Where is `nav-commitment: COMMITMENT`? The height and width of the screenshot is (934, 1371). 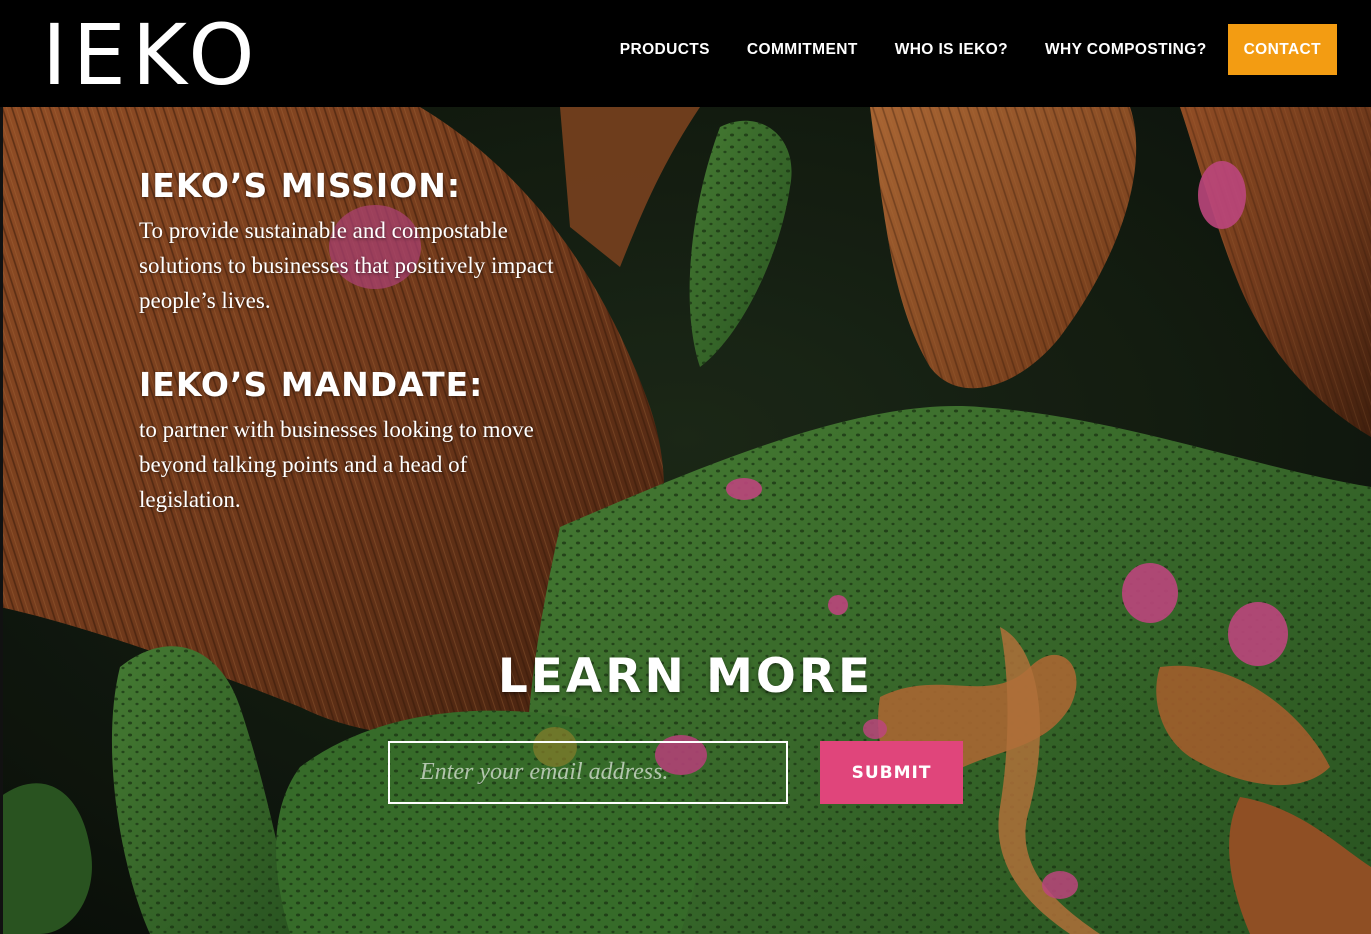 nav-commitment: COMMITMENT is located at coordinates (802, 50).